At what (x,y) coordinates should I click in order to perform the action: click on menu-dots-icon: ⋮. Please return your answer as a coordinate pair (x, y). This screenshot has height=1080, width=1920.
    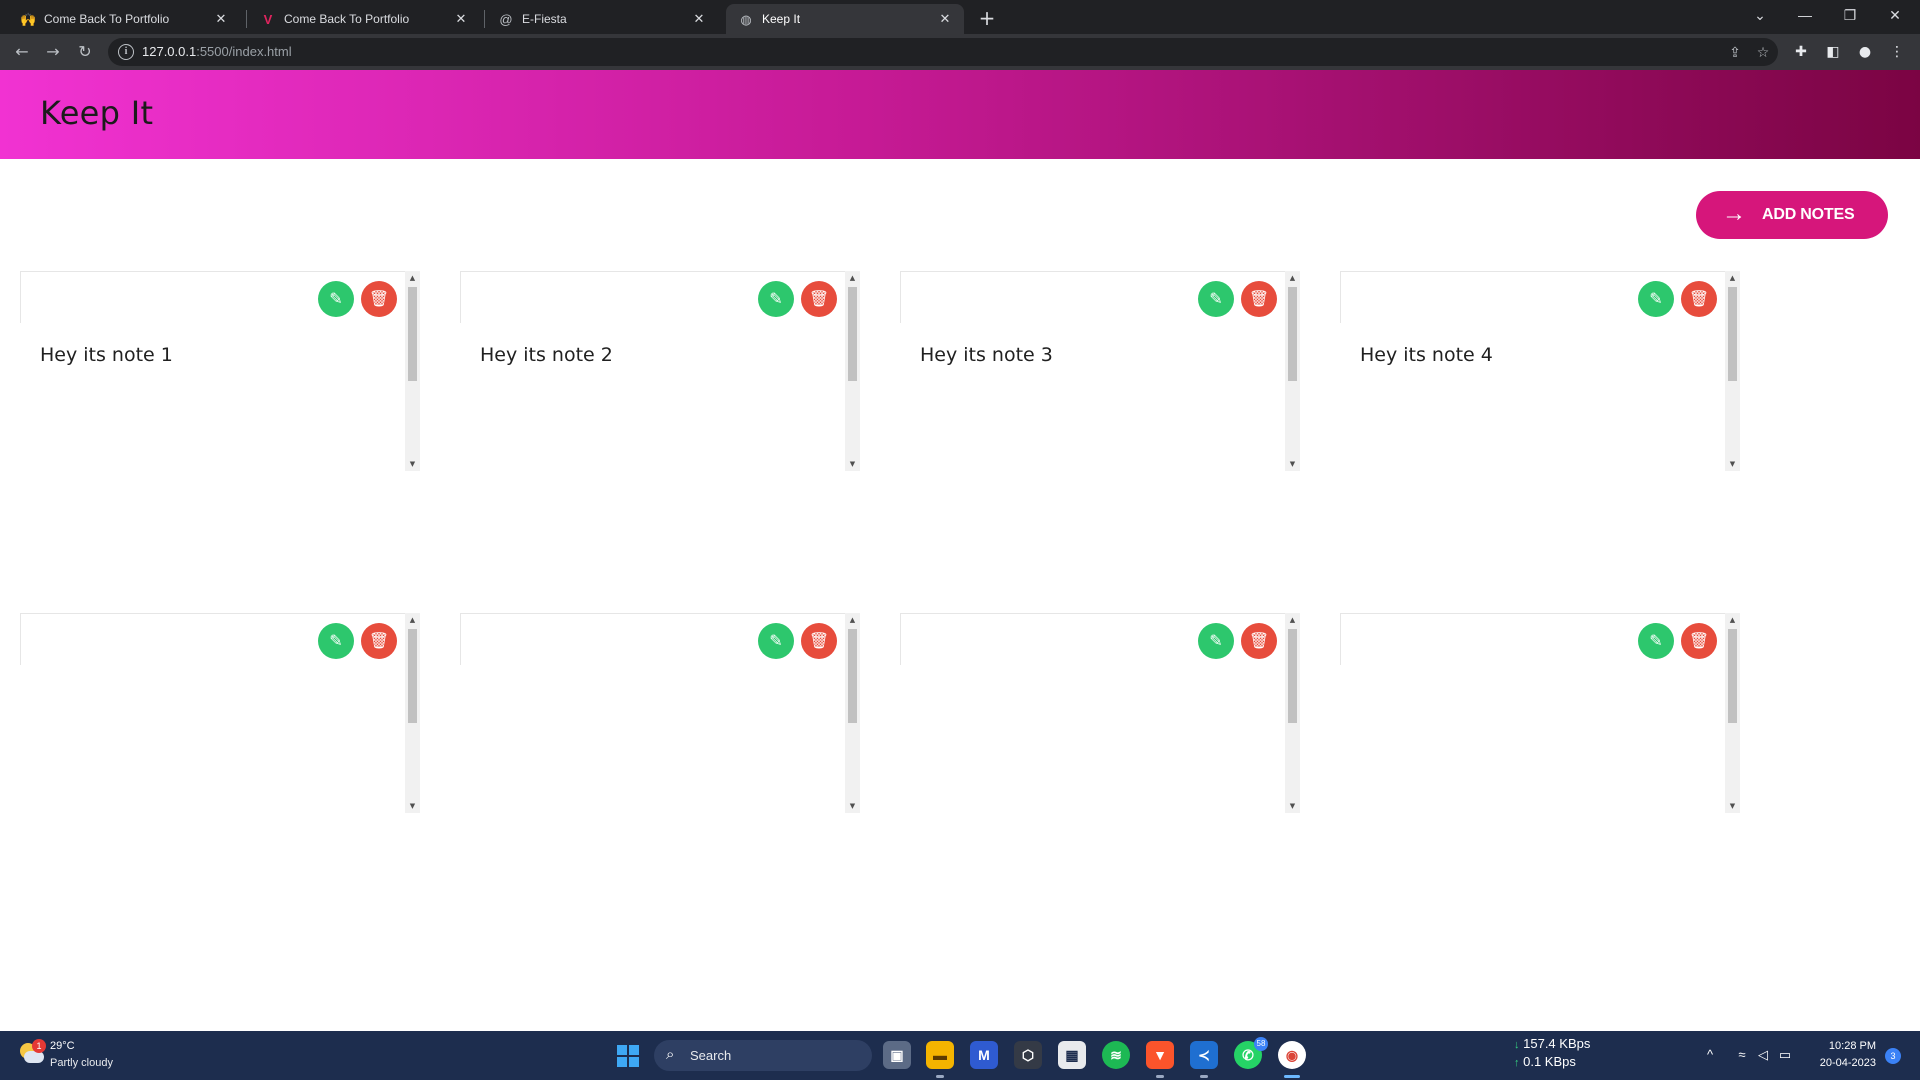
    Looking at the image, I should click on (1897, 52).